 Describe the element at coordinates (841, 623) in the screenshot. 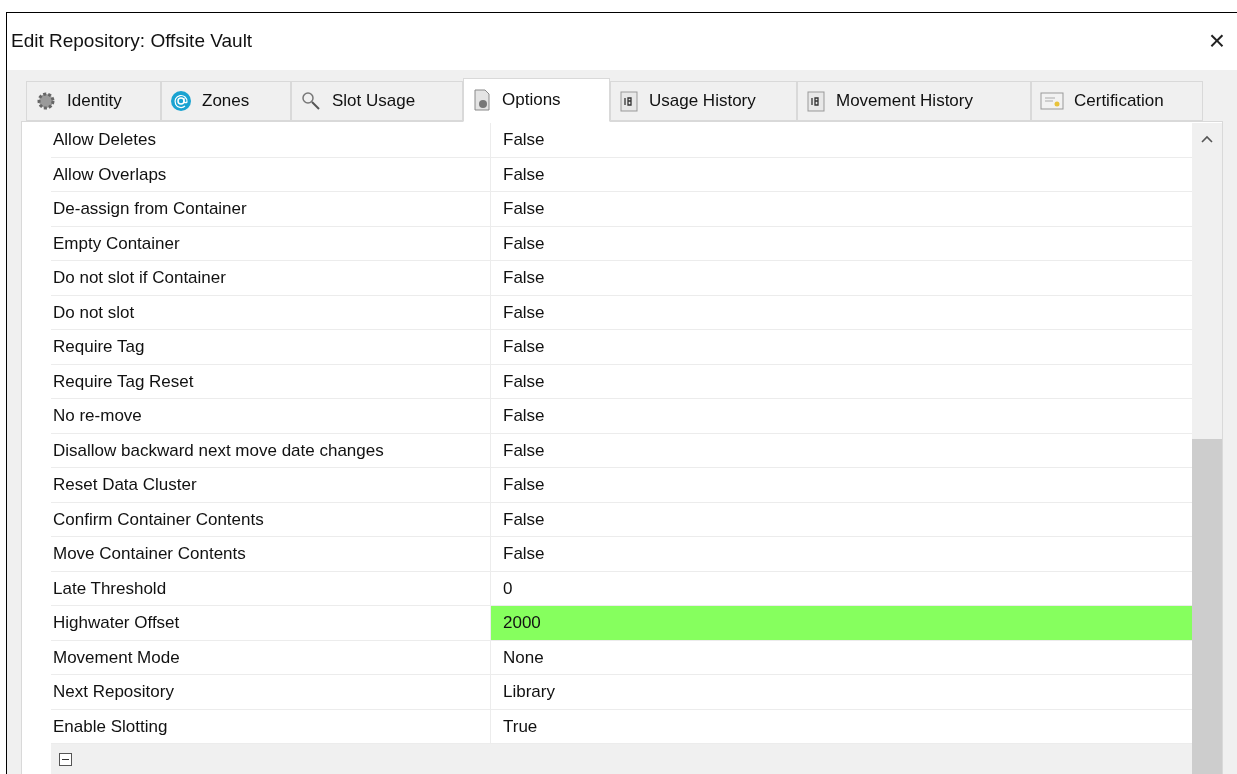

I see `property-value: 2000` at that location.